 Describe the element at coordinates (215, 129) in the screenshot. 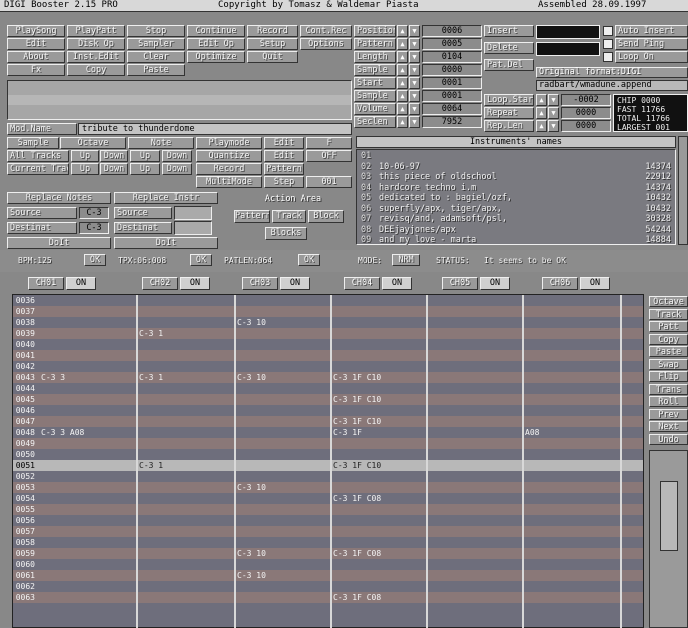

I see `mod-name-field: tribute to thunderdome` at that location.